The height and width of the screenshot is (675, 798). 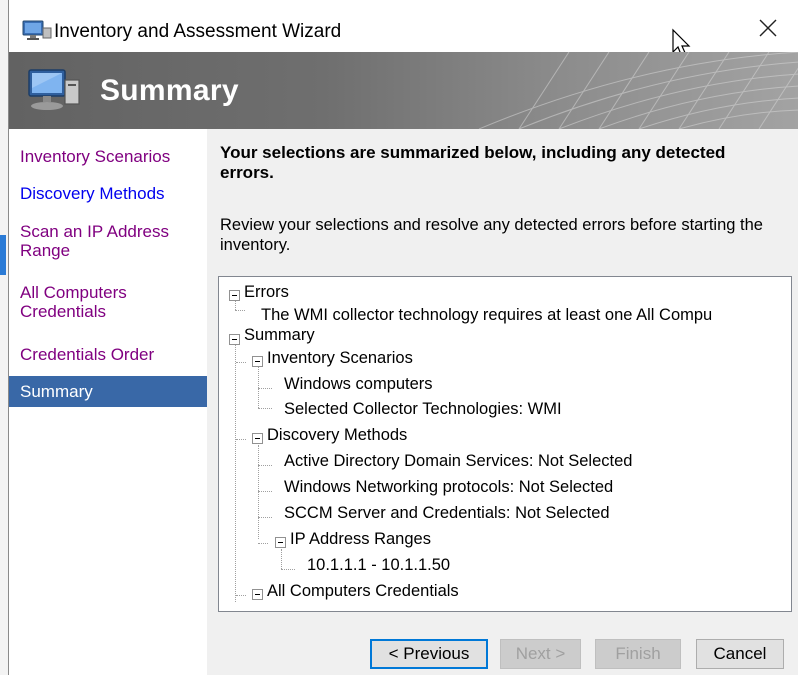 I want to click on next-button: Next >, so click(x=540, y=654).